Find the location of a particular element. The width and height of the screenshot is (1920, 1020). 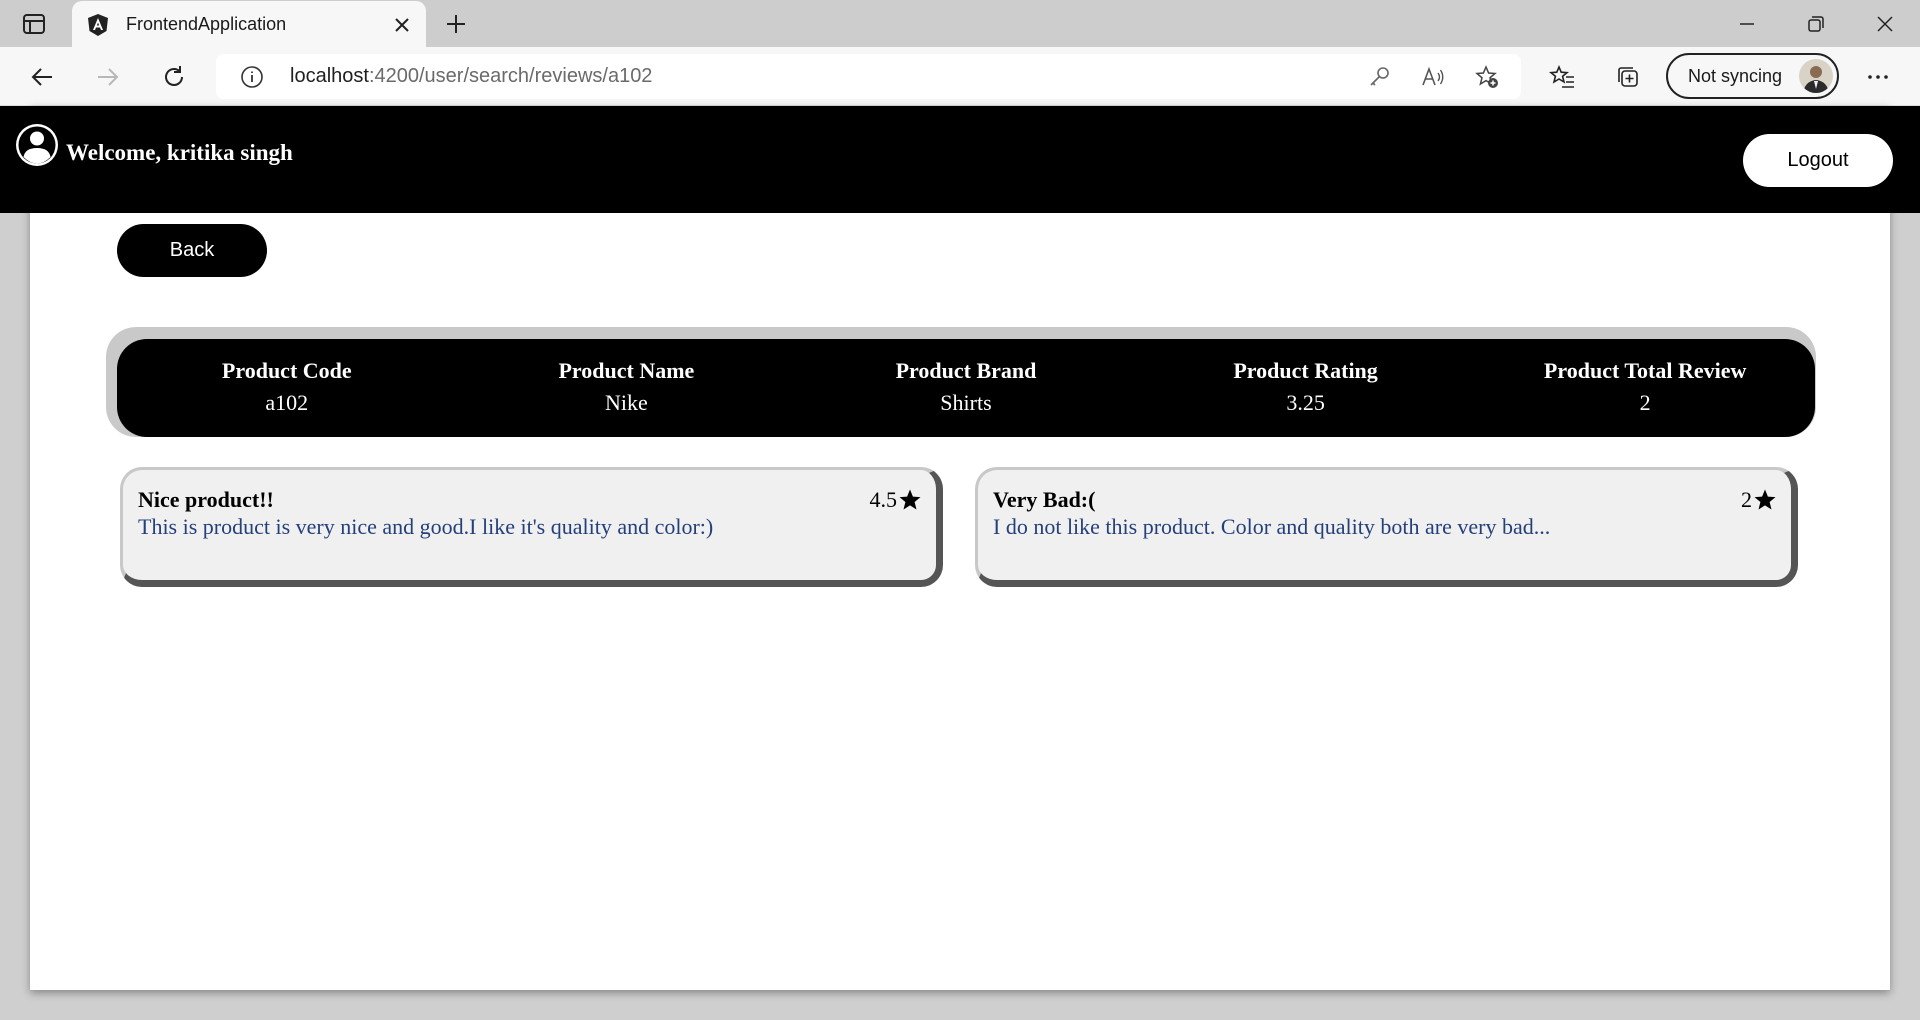

close-tab-icon is located at coordinates (402, 25).